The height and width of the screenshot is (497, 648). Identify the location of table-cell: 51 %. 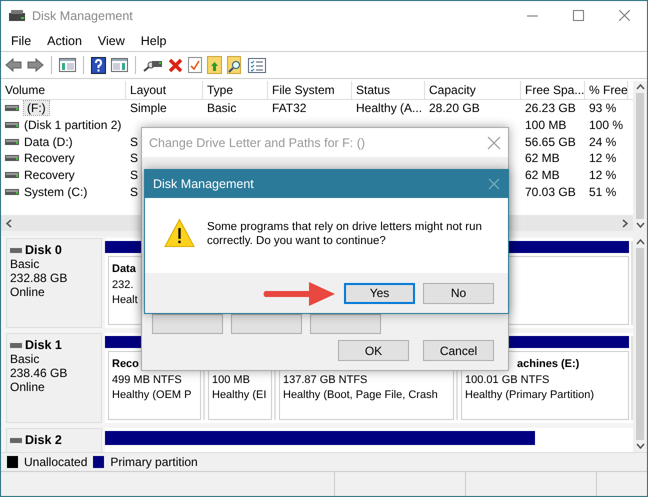
(602, 191).